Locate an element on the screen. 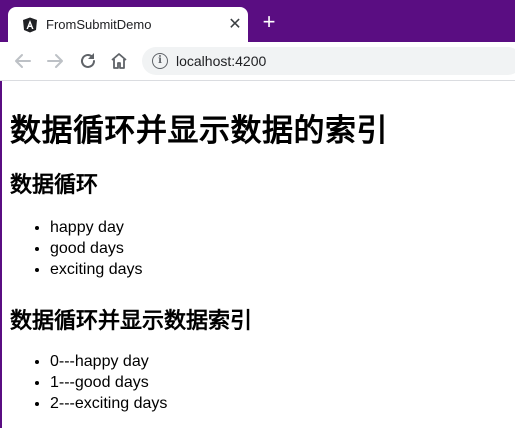 Image resolution: width=515 pixels, height=428 pixels. list-item: 1---good days is located at coordinates (108, 382).